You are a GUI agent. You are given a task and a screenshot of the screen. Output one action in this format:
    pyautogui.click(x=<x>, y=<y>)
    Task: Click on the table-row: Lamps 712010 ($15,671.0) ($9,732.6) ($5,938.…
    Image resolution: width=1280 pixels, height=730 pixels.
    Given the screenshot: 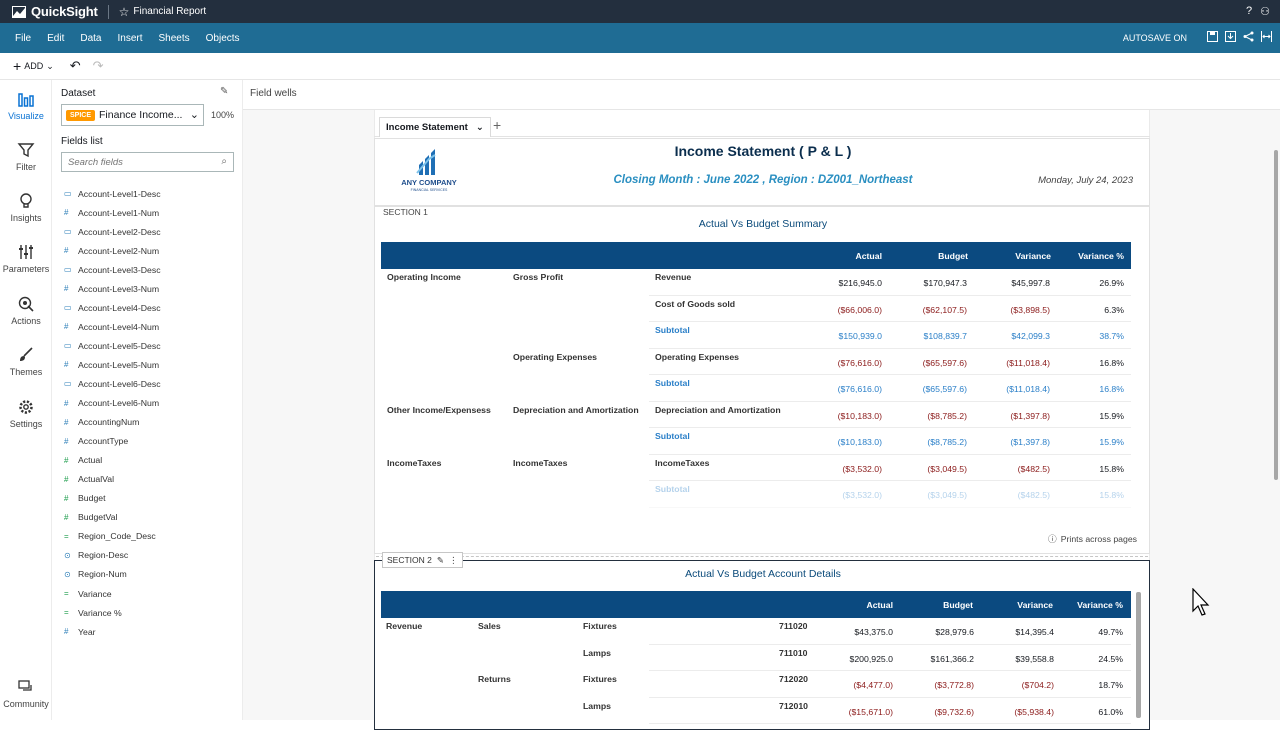 What is the action you would take?
    pyautogui.click(x=756, y=711)
    